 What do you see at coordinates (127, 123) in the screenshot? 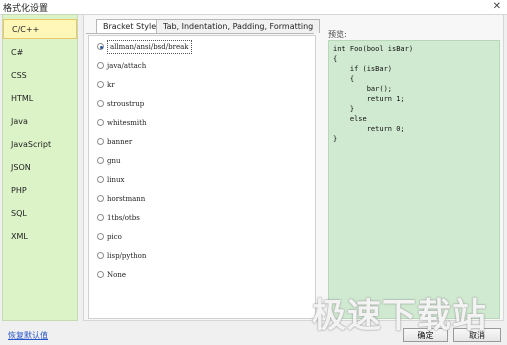
I see `radio-label: whitesmith` at bounding box center [127, 123].